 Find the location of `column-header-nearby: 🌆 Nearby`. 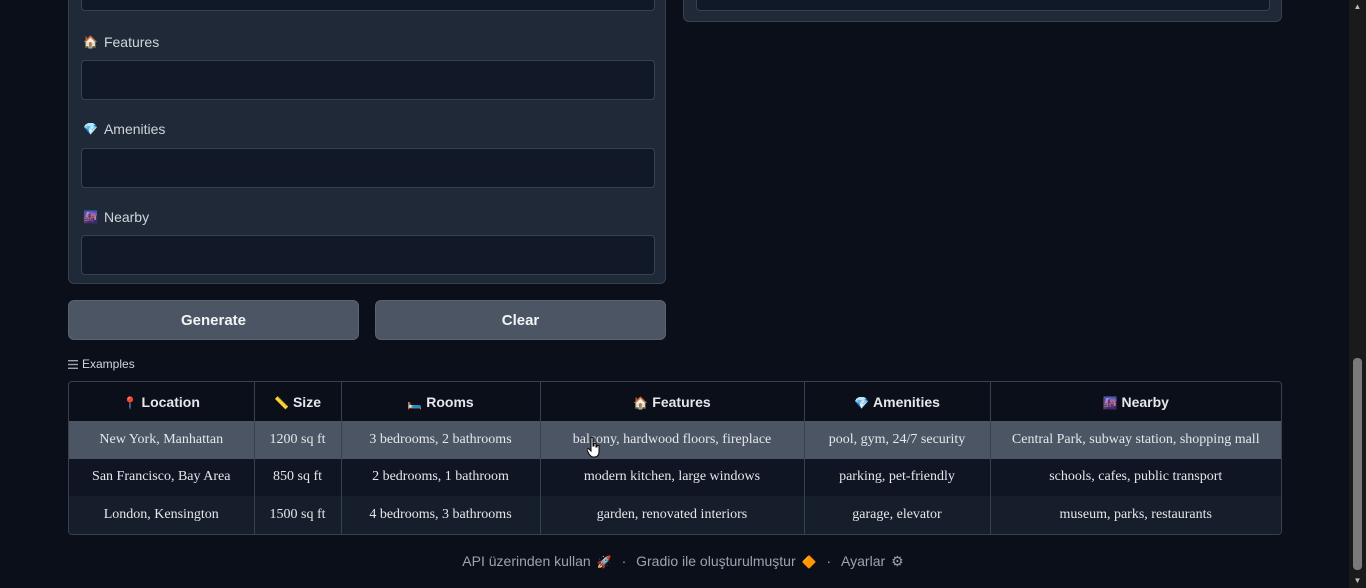

column-header-nearby: 🌆 Nearby is located at coordinates (1135, 401).